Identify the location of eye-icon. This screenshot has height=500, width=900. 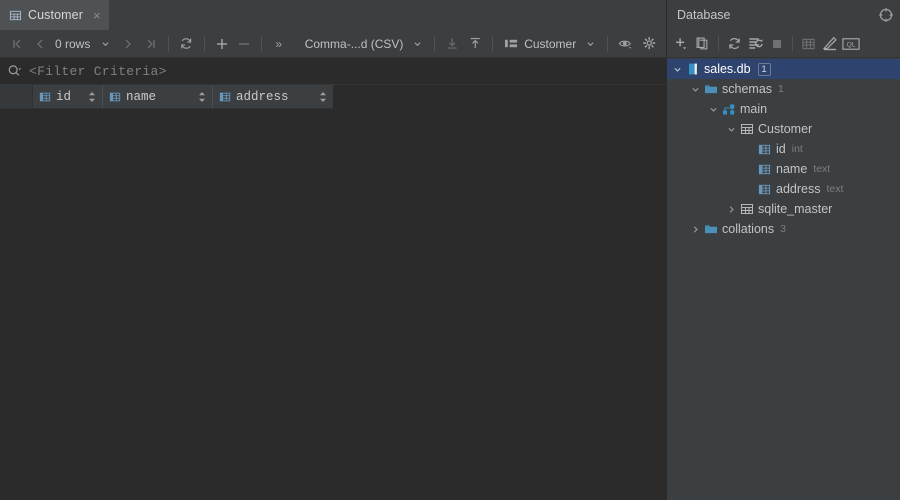
(625, 44).